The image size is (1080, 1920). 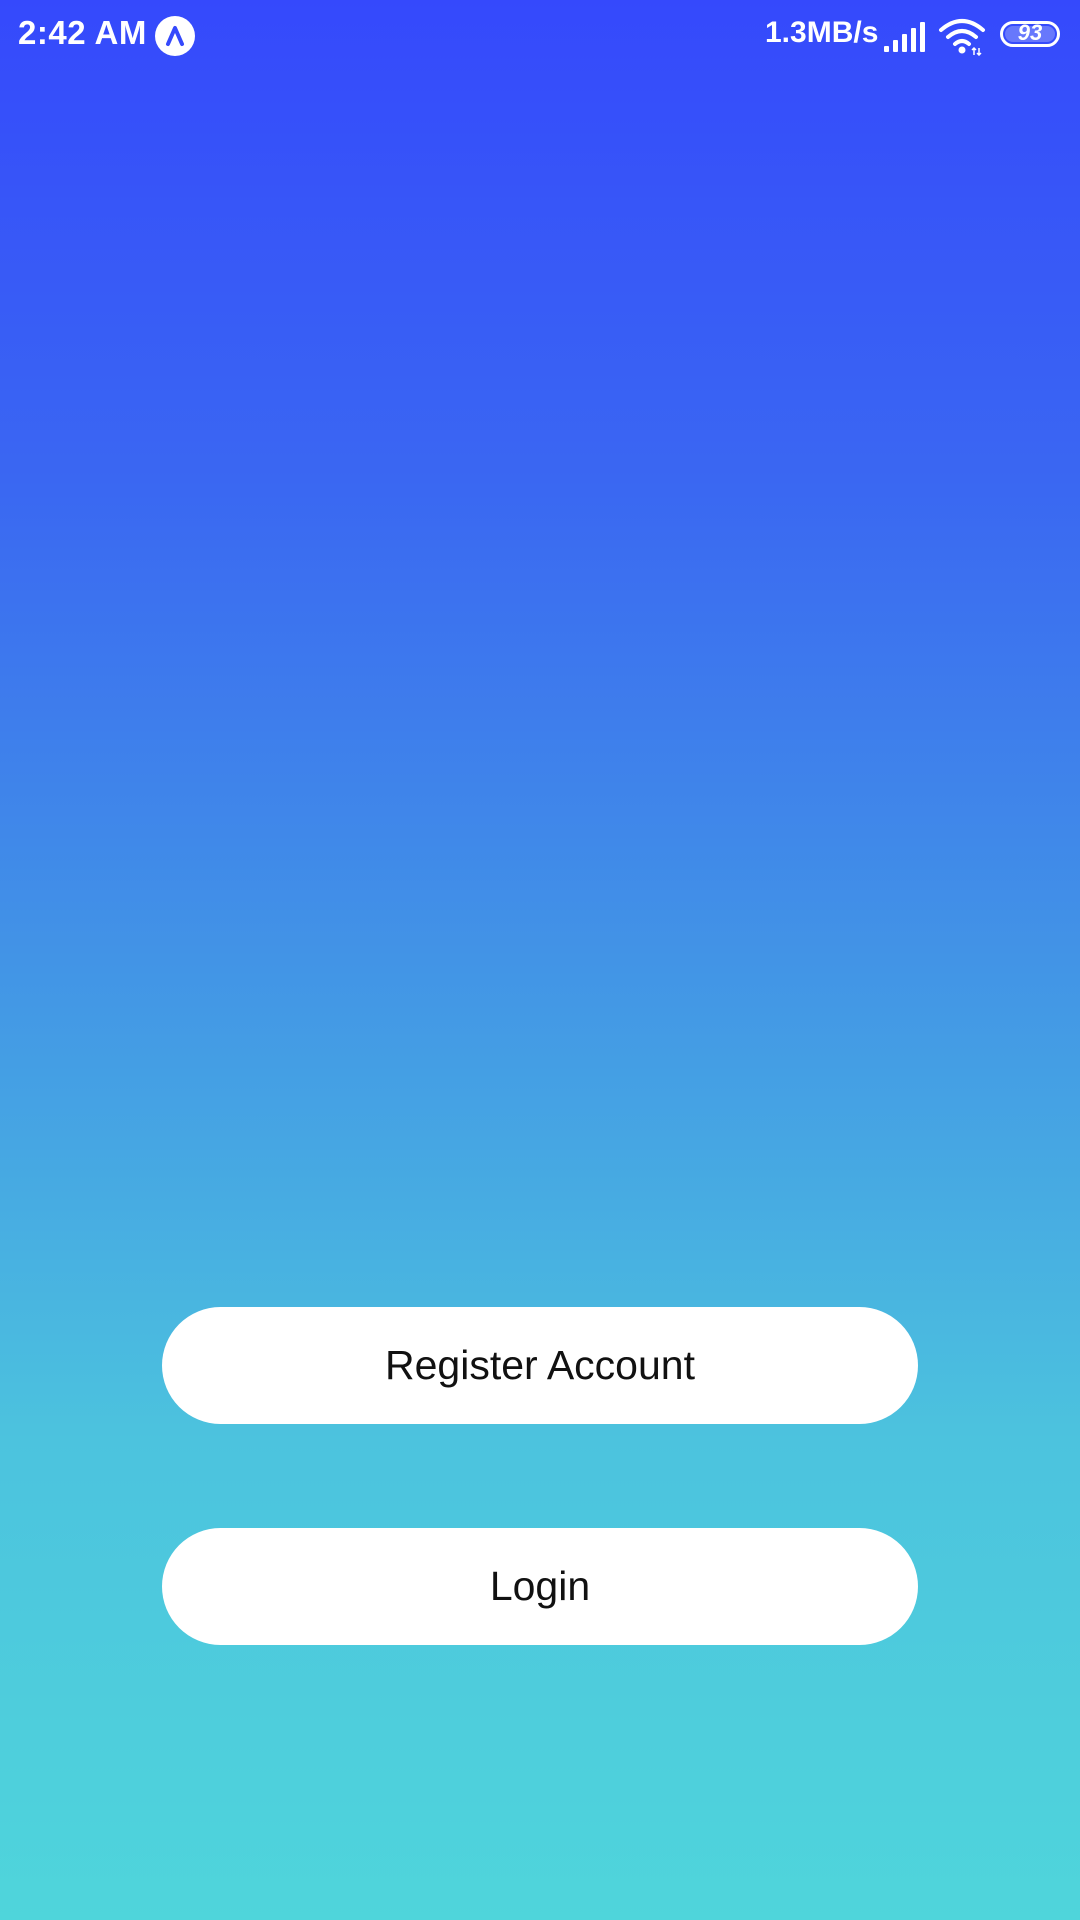 I want to click on register-account-button: Register Account, so click(x=540, y=1365).